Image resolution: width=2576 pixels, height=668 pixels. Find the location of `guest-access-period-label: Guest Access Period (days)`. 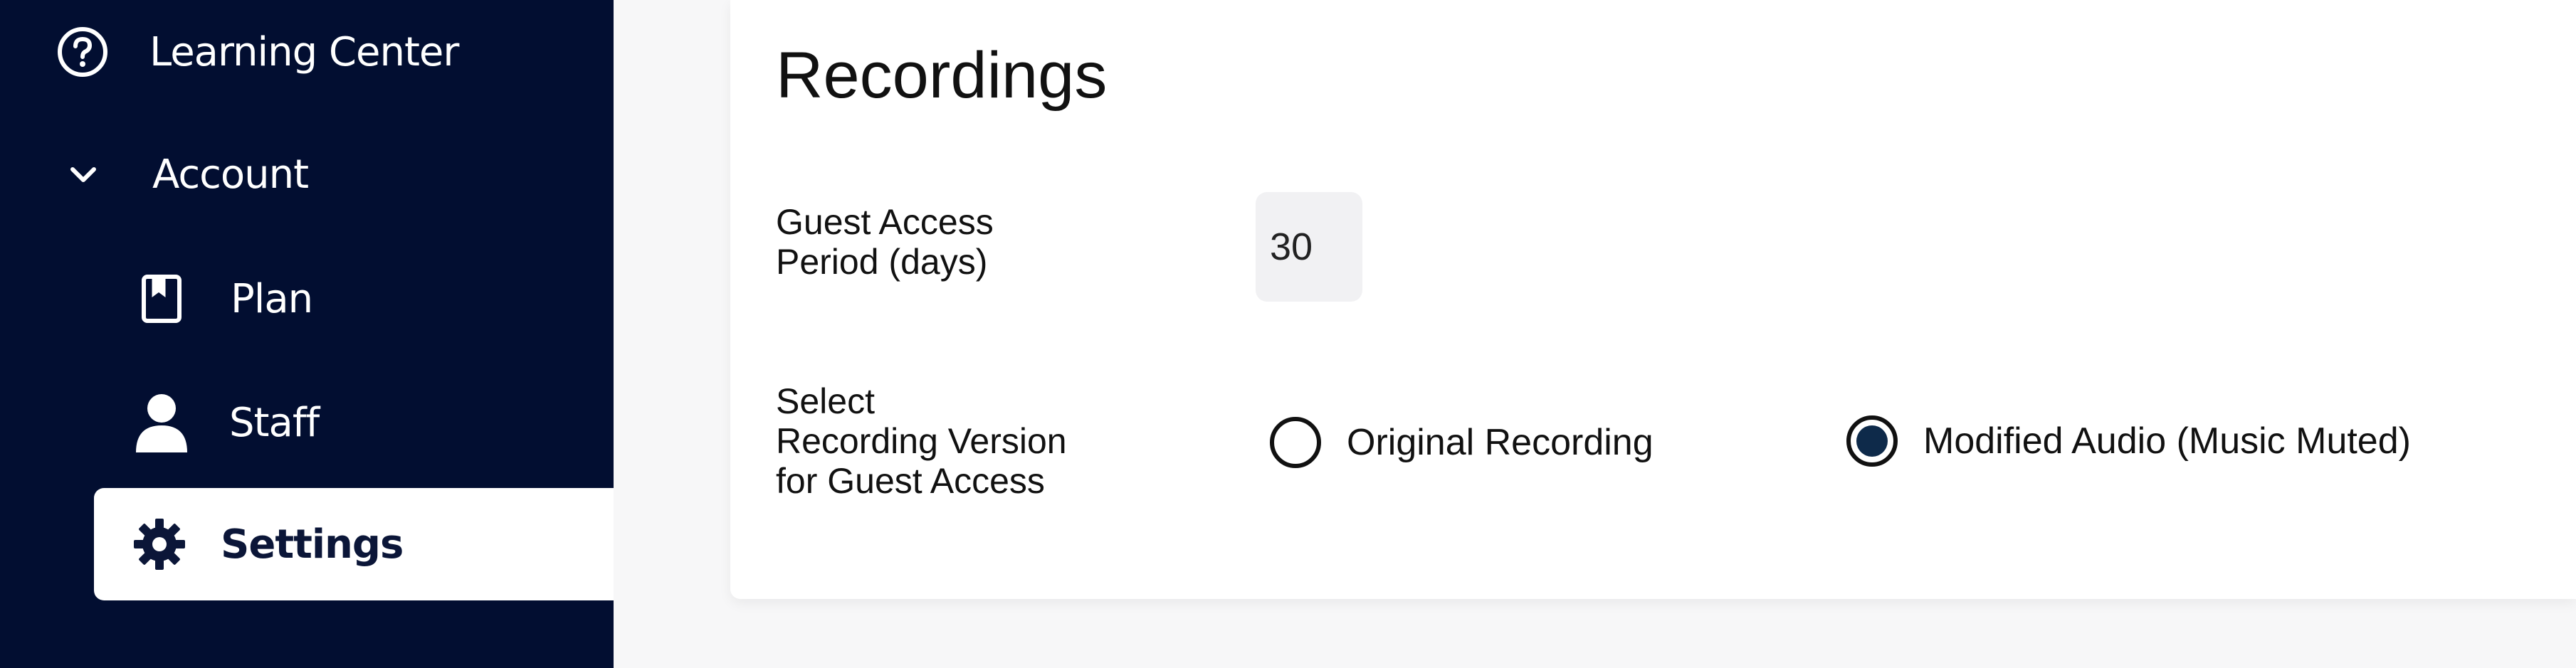

guest-access-period-label: Guest Access Period (days) is located at coordinates (885, 242).